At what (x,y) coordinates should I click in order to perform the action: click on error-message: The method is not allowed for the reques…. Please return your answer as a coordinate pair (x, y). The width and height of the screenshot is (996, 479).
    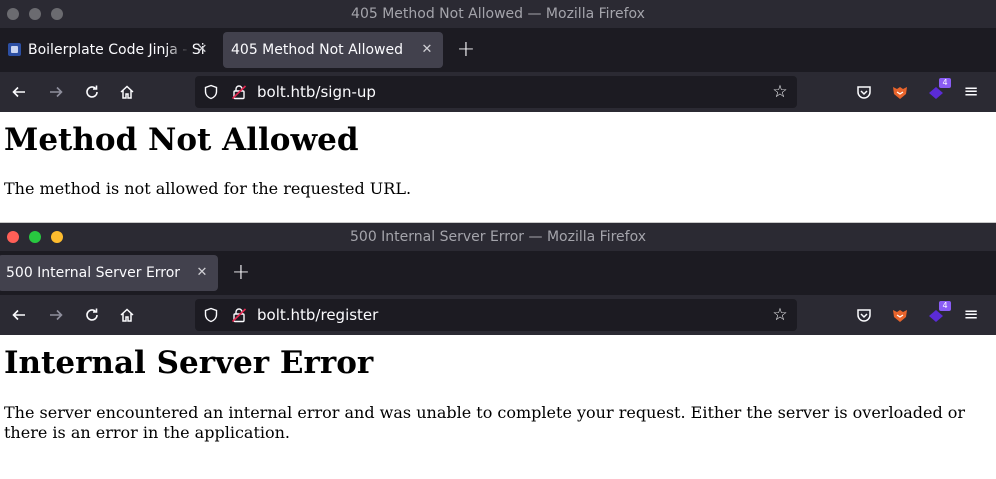
    Looking at the image, I should click on (208, 188).